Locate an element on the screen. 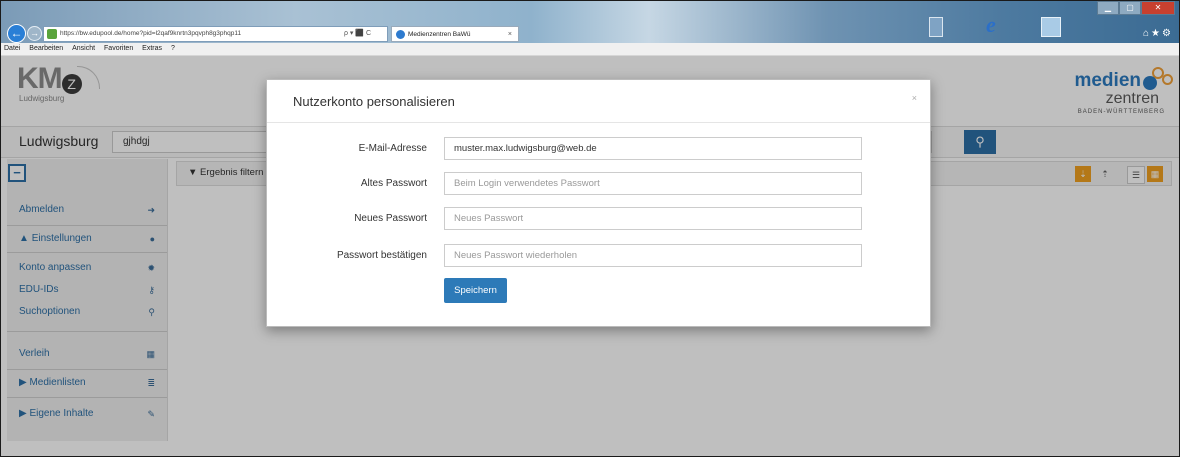 This screenshot has height=457, width=1180. address-controls: ρ ▾ ⬛ C is located at coordinates (357, 34).